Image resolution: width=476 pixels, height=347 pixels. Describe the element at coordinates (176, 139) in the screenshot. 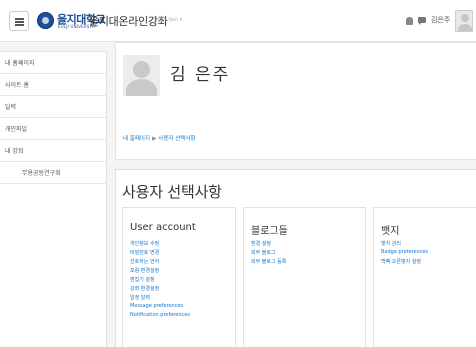

I see `breadcrumb-current-link: 사용자 선택사항` at that location.